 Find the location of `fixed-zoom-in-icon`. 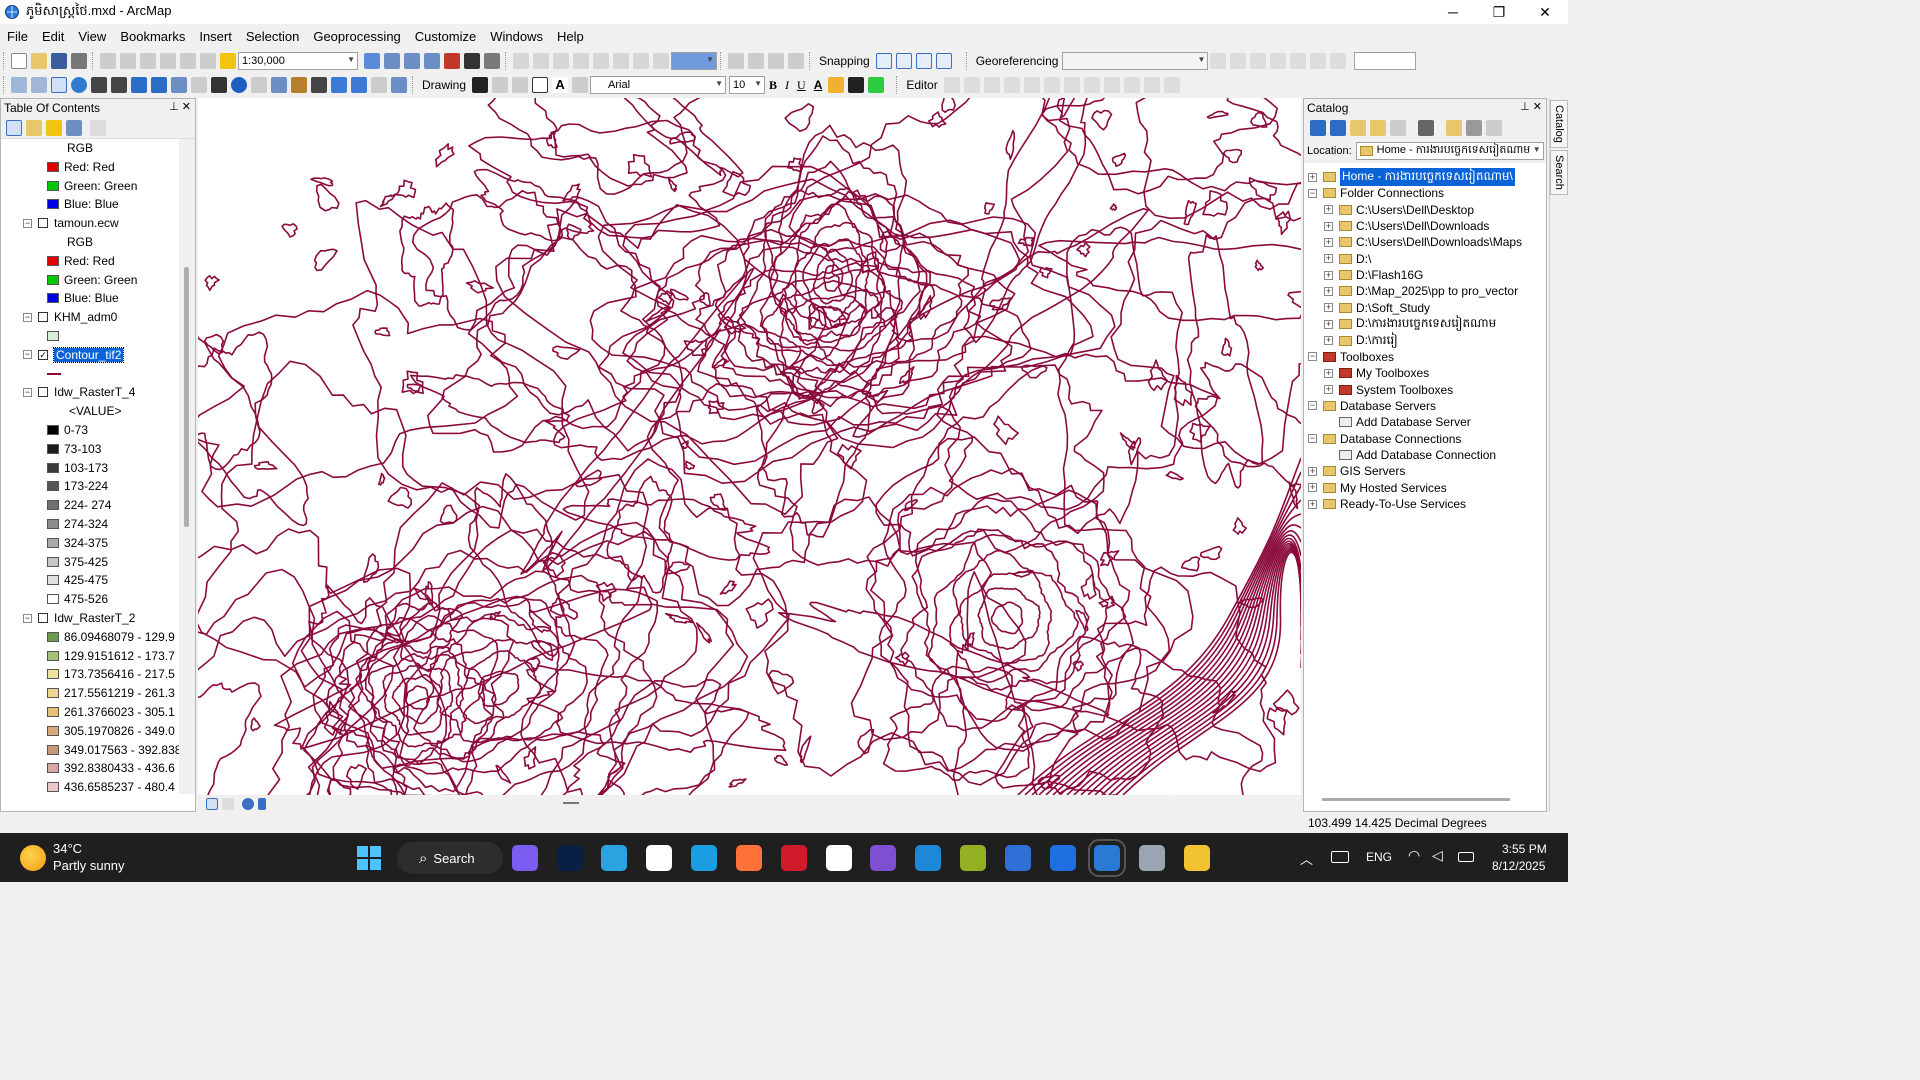

fixed-zoom-in-icon is located at coordinates (99, 85).